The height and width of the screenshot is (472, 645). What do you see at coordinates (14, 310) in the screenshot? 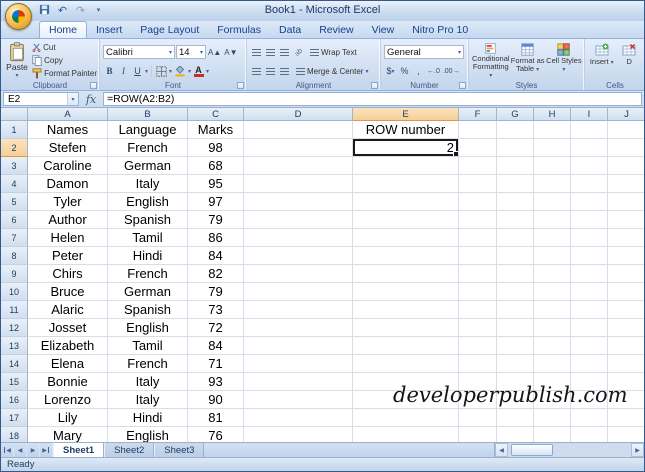
I see `row-header-11: 11` at bounding box center [14, 310].